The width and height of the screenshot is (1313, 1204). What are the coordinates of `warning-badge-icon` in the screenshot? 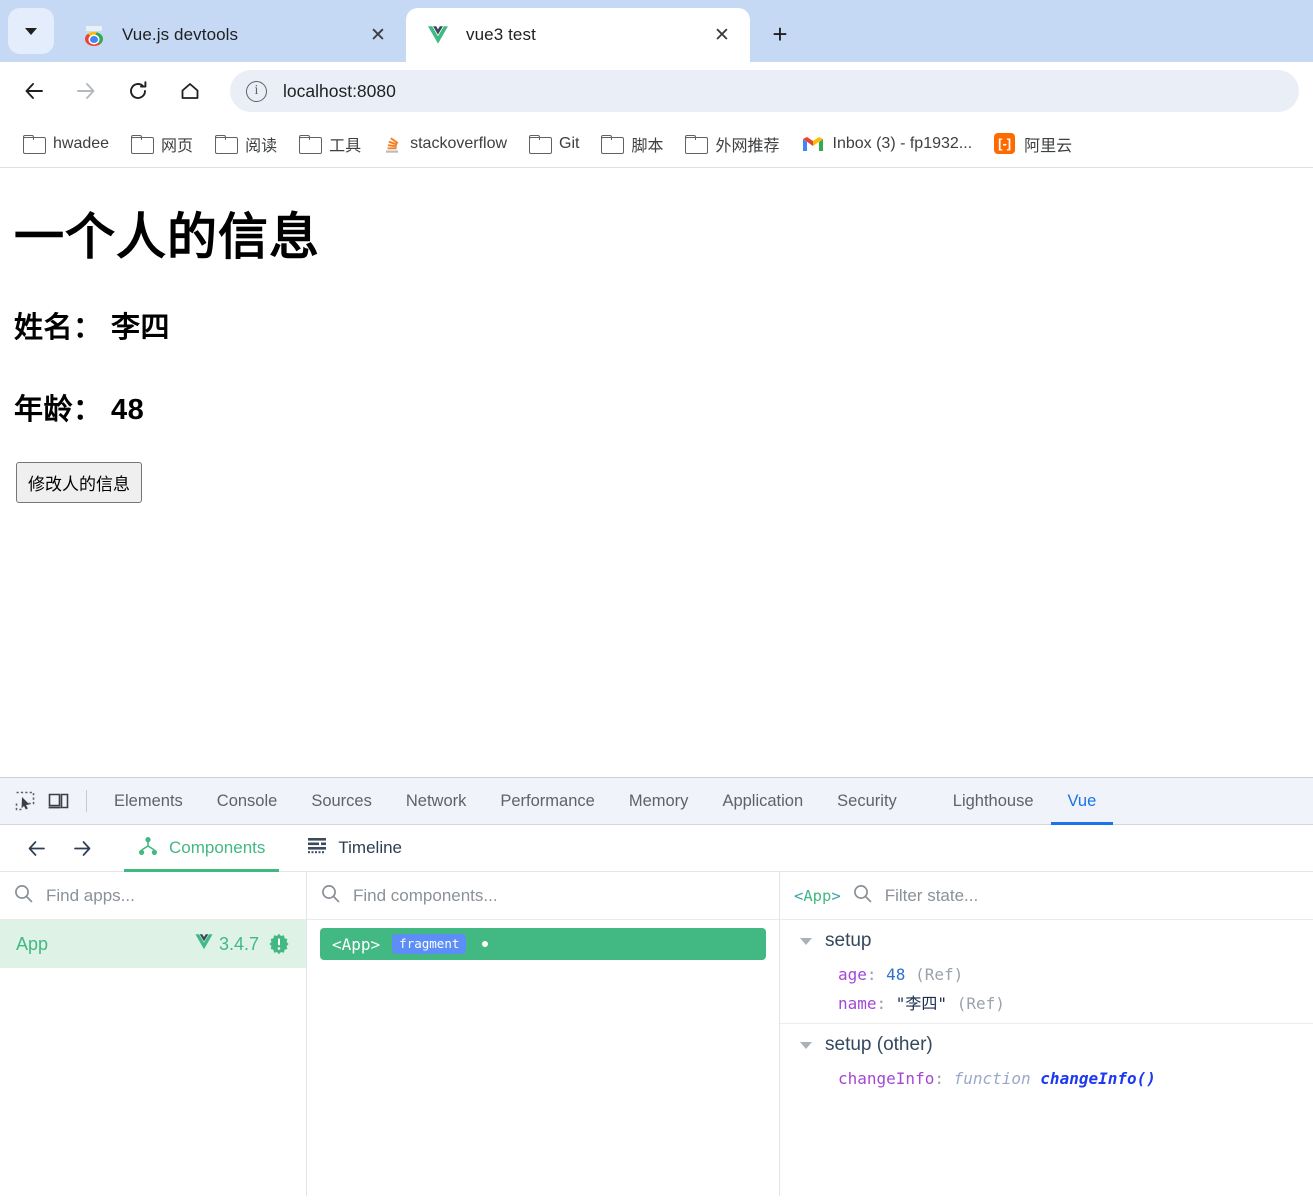 It's located at (279, 944).